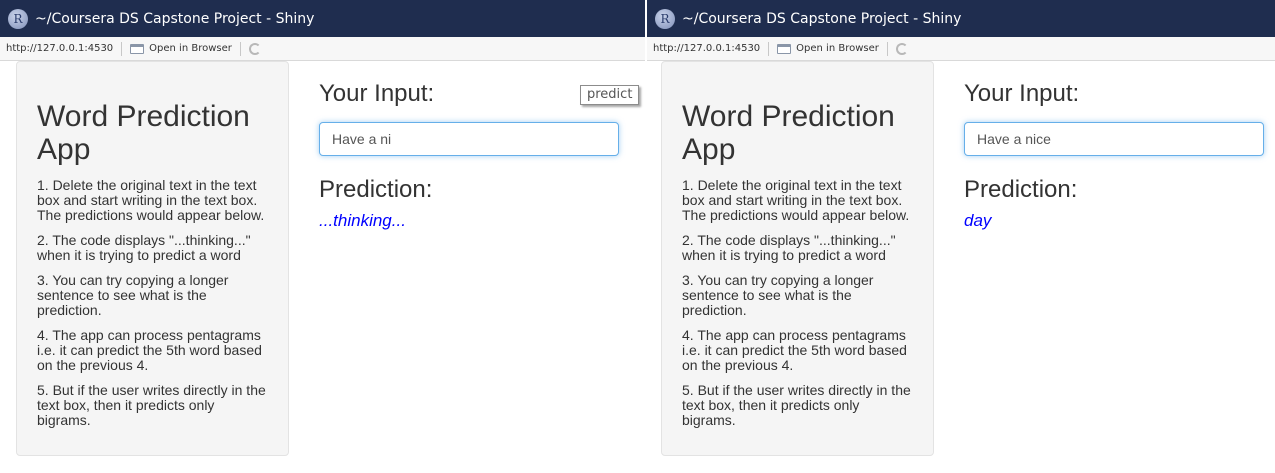  I want to click on prediction-output: day, so click(978, 220).